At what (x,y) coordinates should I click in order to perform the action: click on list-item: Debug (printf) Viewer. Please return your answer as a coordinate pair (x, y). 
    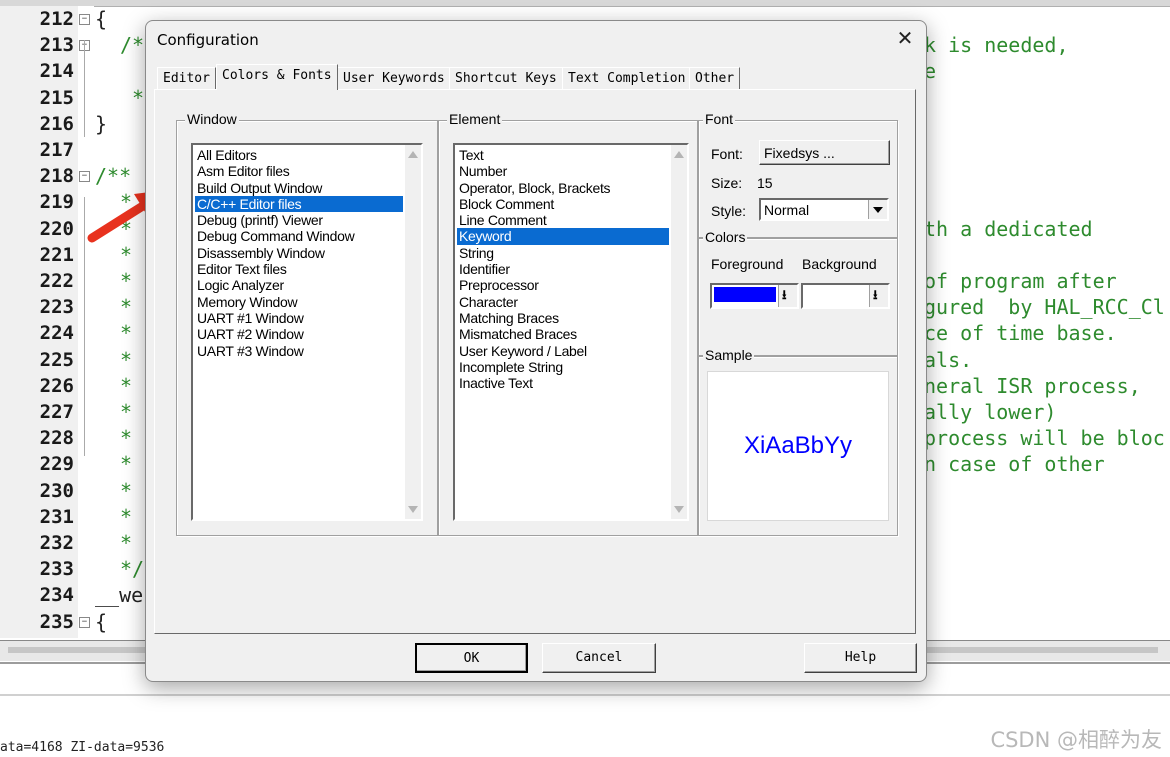
    Looking at the image, I should click on (299, 220).